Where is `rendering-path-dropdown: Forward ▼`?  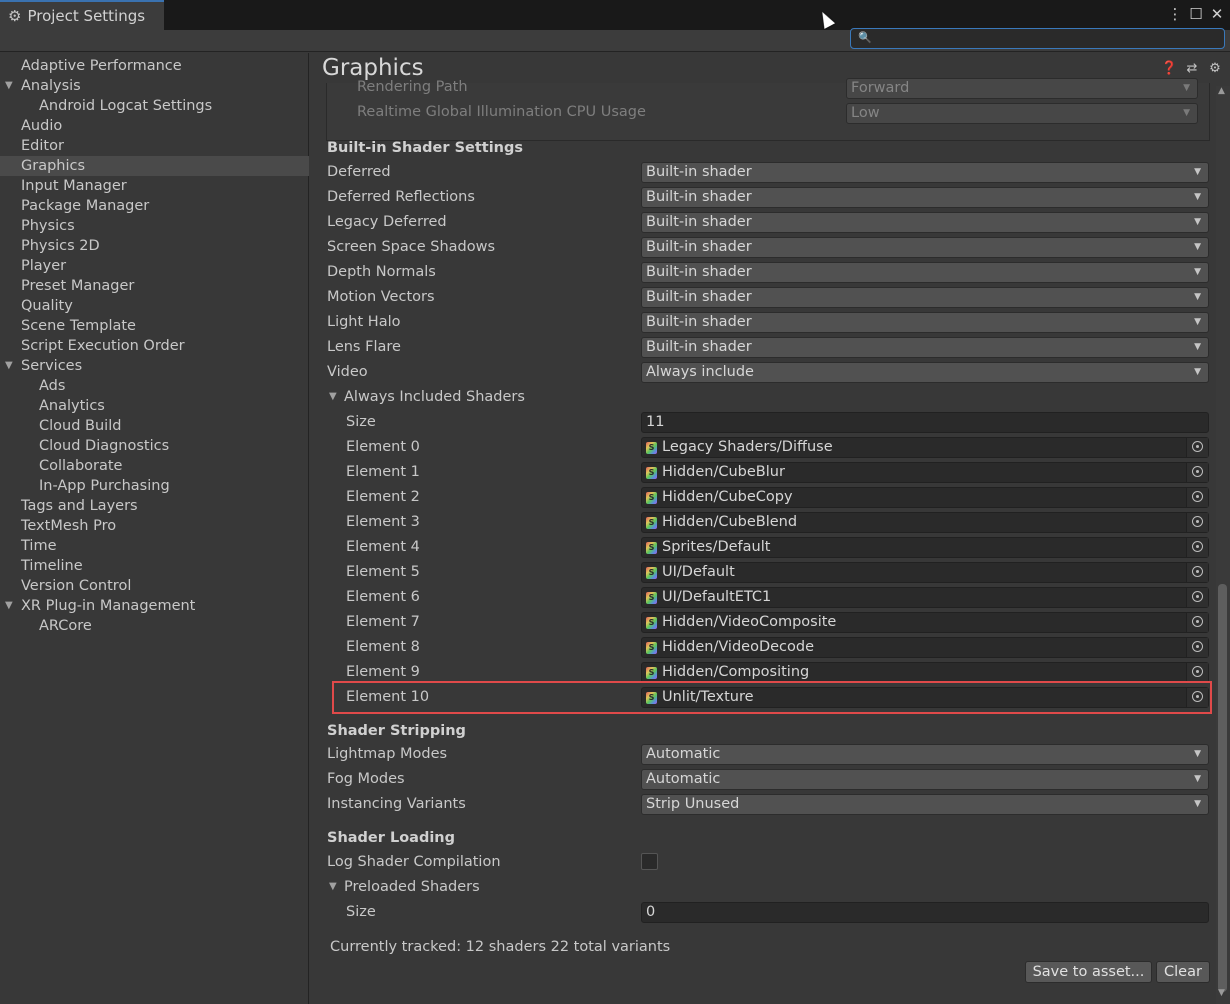 rendering-path-dropdown: Forward ▼ is located at coordinates (1022, 88).